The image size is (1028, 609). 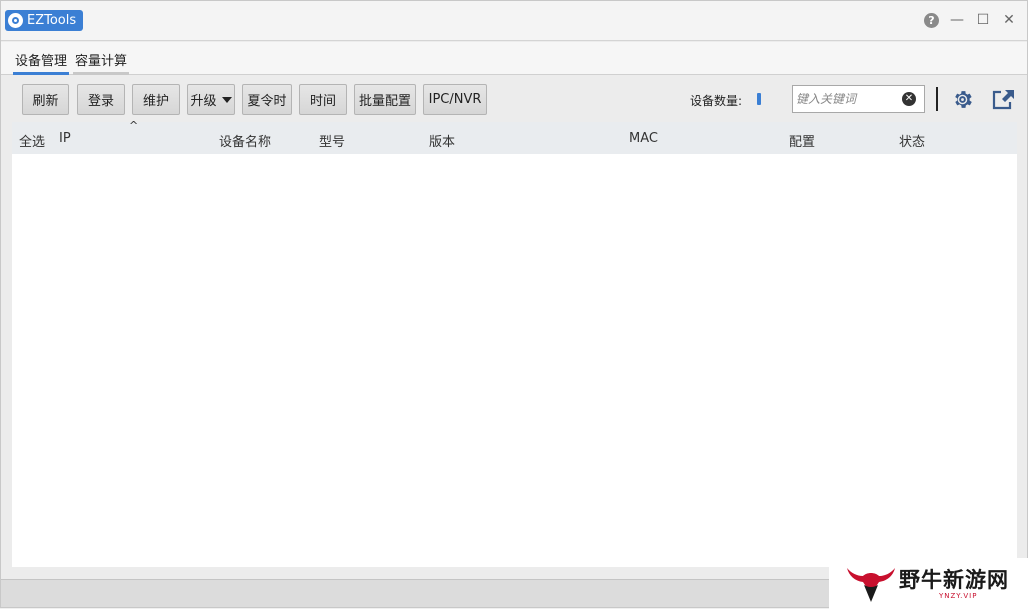 I want to click on column-ip: IP, so click(x=65, y=138).